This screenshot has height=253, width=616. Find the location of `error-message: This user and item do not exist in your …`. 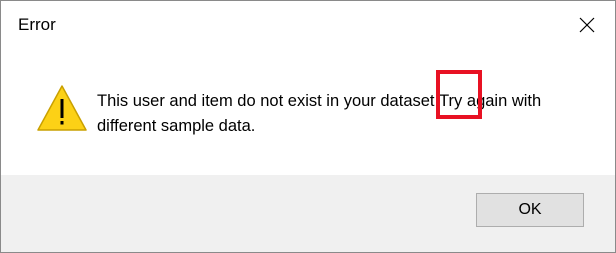

error-message: This user and item do not exist in your … is located at coordinates (319, 113).